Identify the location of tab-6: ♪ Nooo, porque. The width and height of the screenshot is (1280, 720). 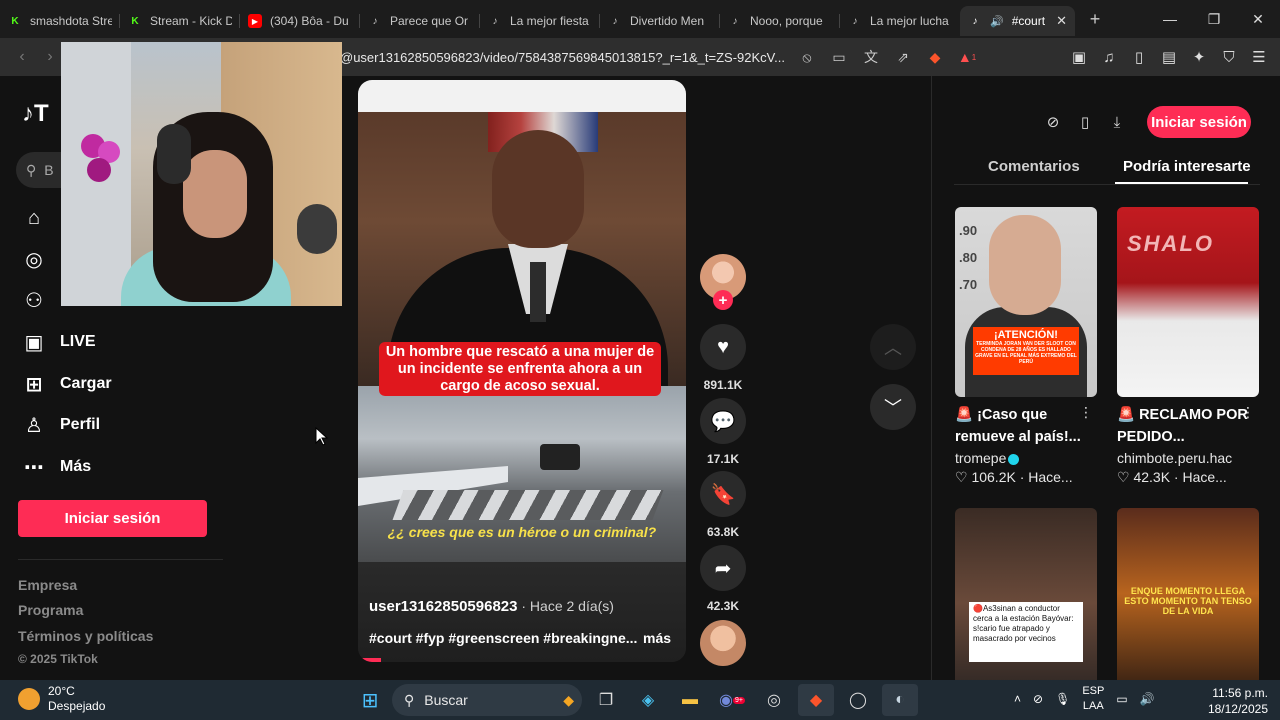
(780, 21).